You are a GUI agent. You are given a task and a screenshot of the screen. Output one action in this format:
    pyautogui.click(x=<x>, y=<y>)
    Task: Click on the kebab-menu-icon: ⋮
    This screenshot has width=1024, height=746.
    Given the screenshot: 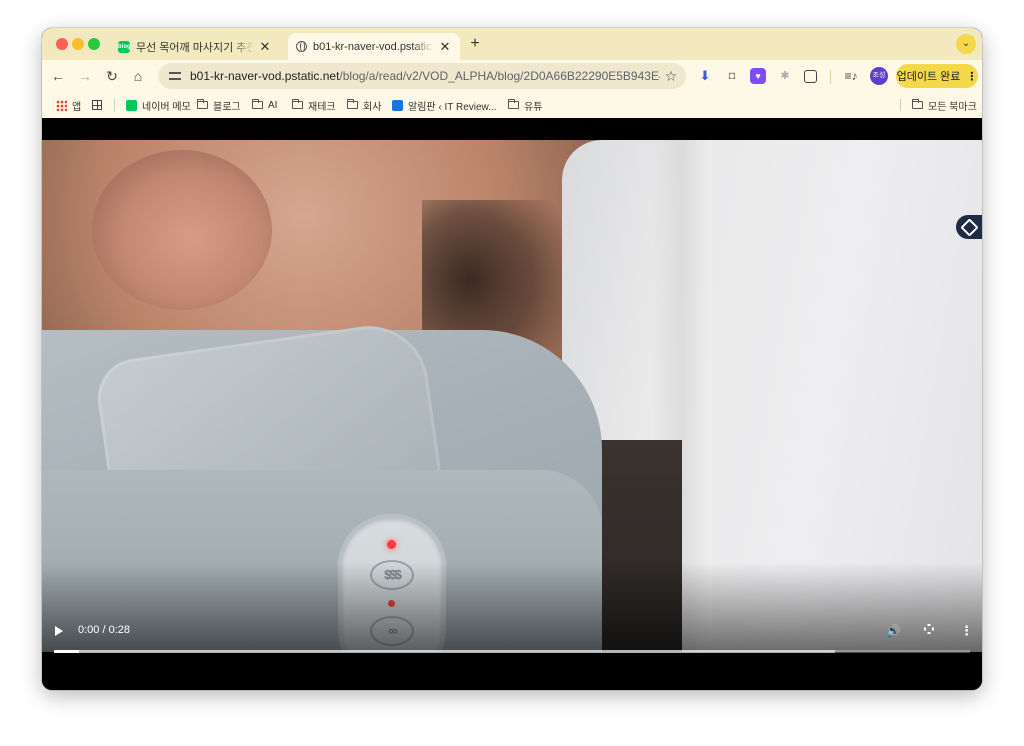 What is the action you would take?
    pyautogui.click(x=971, y=76)
    